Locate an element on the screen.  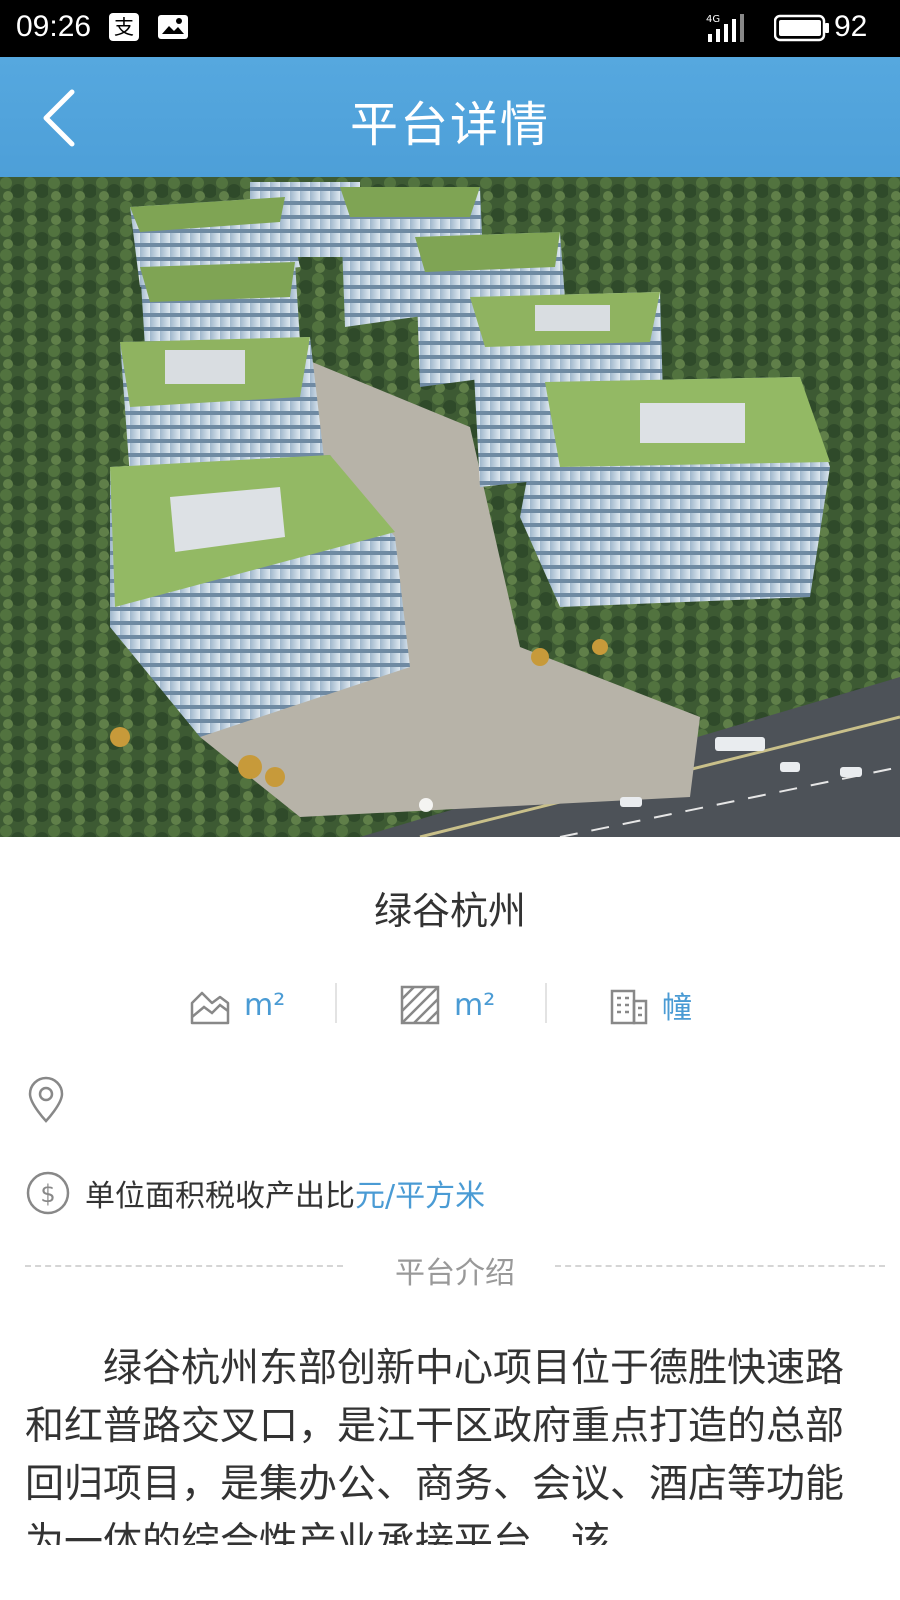
dashed-line is located at coordinates (720, 1266).